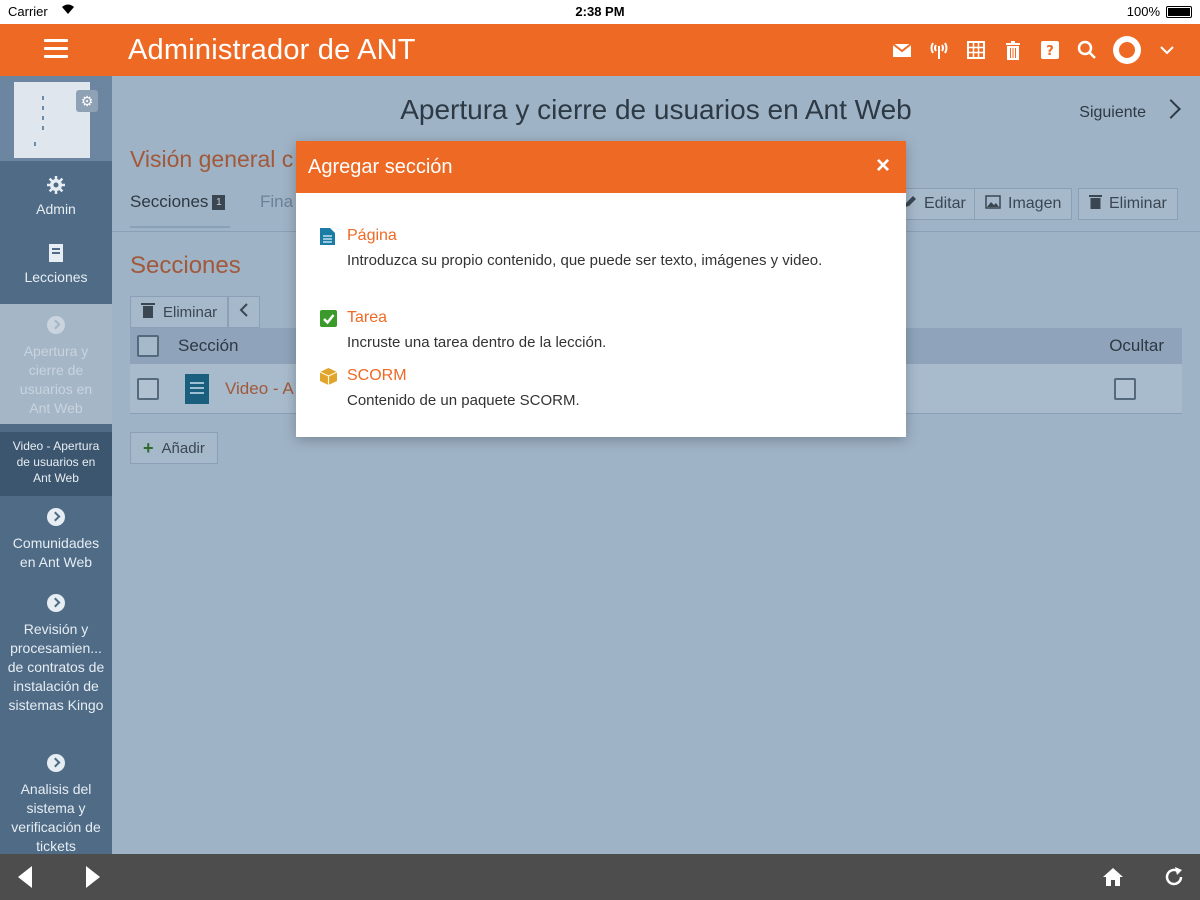  I want to click on home-icon, so click(1113, 877).